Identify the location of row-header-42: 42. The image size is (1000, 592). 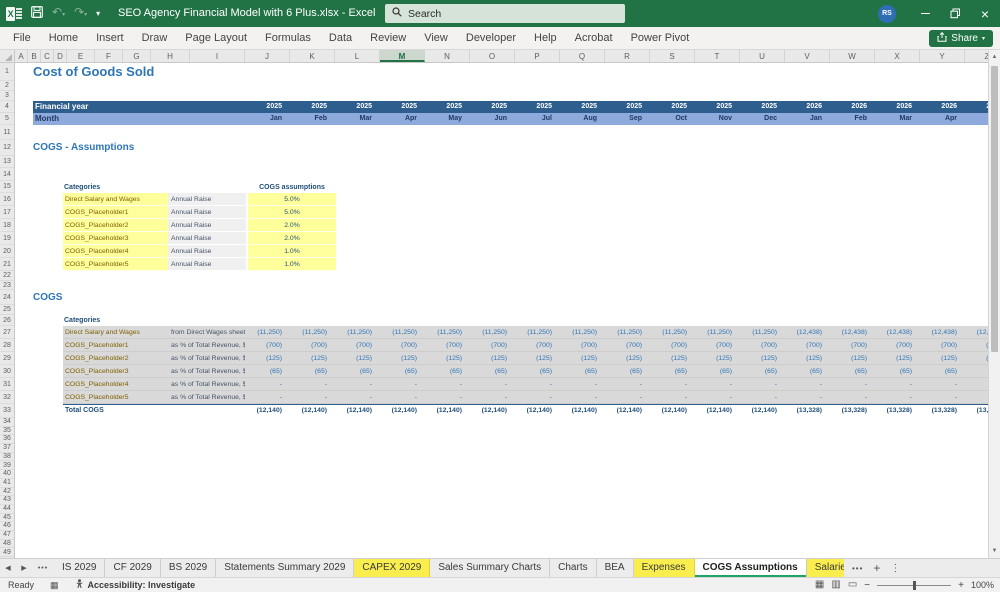
(7, 492).